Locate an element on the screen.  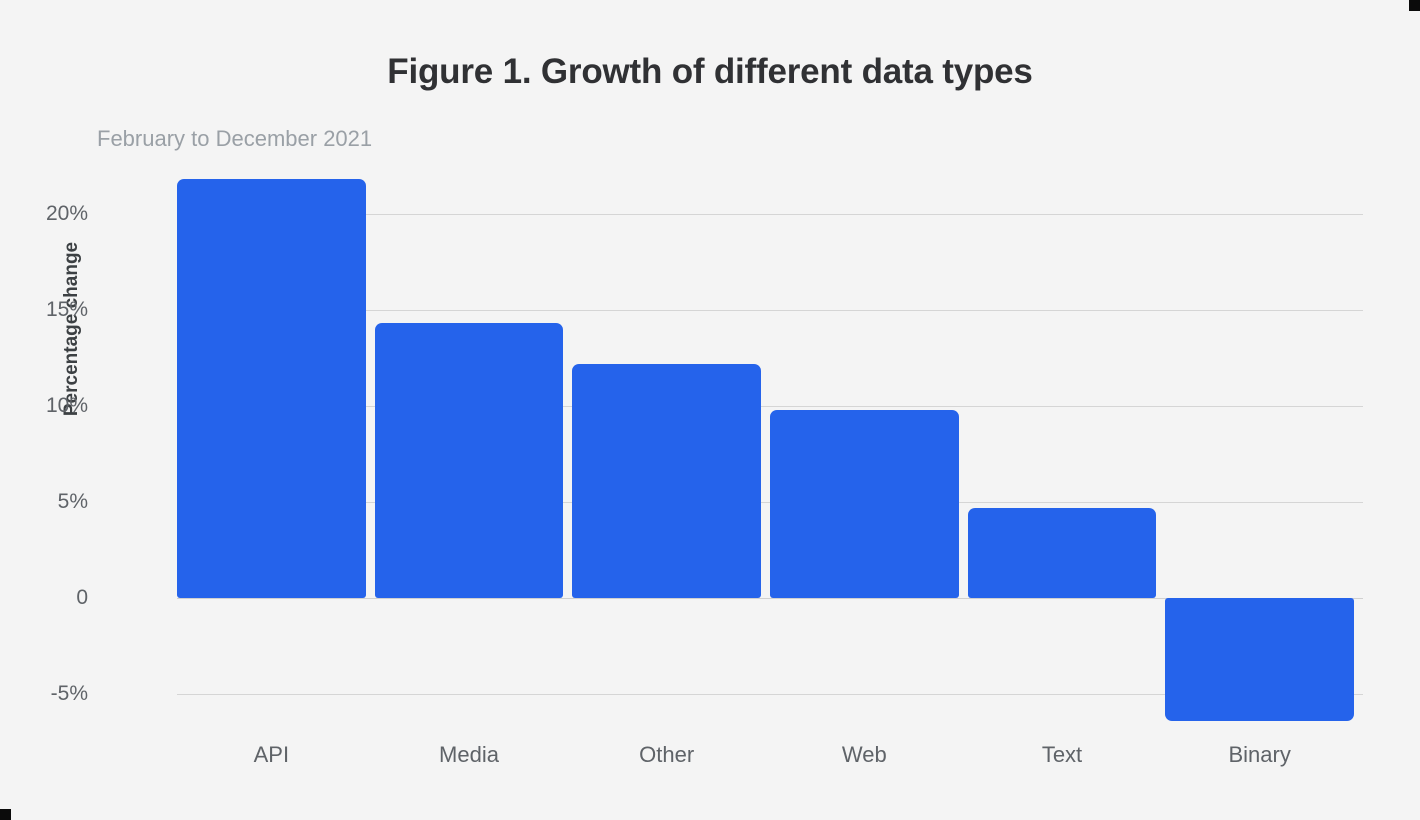
y-axis-tick-label: 5% is located at coordinates (72, 501).